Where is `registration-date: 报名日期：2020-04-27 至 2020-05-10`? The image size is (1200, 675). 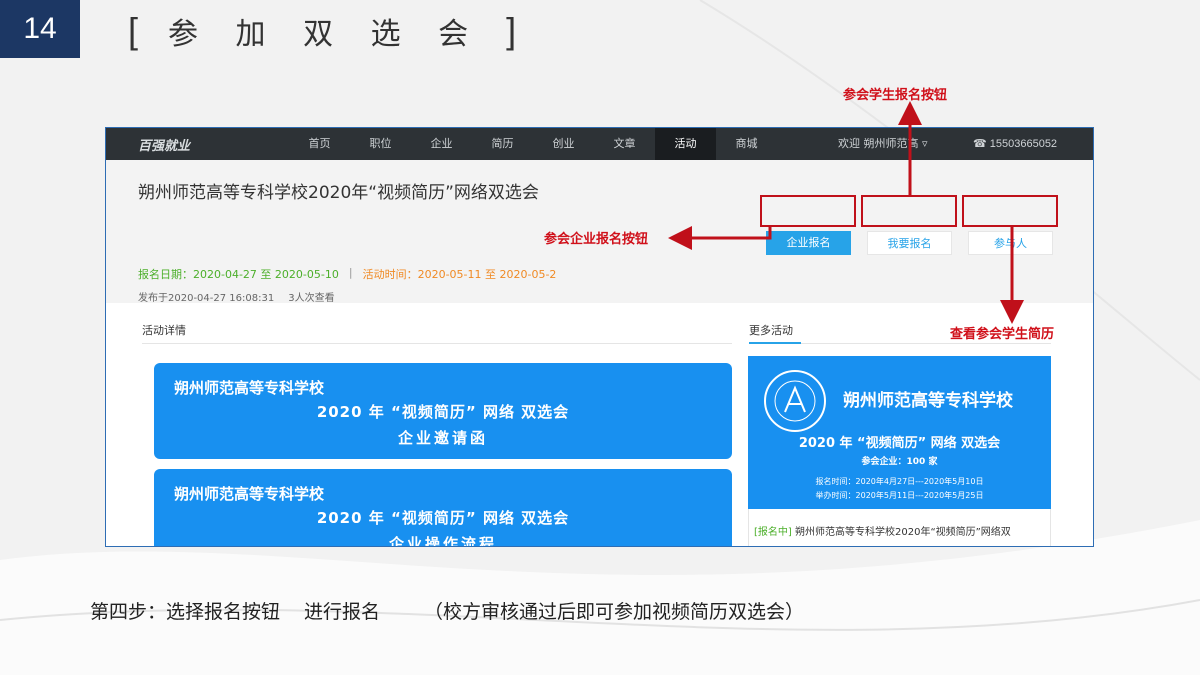 registration-date: 报名日期：2020-04-27 至 2020-05-10 is located at coordinates (238, 274).